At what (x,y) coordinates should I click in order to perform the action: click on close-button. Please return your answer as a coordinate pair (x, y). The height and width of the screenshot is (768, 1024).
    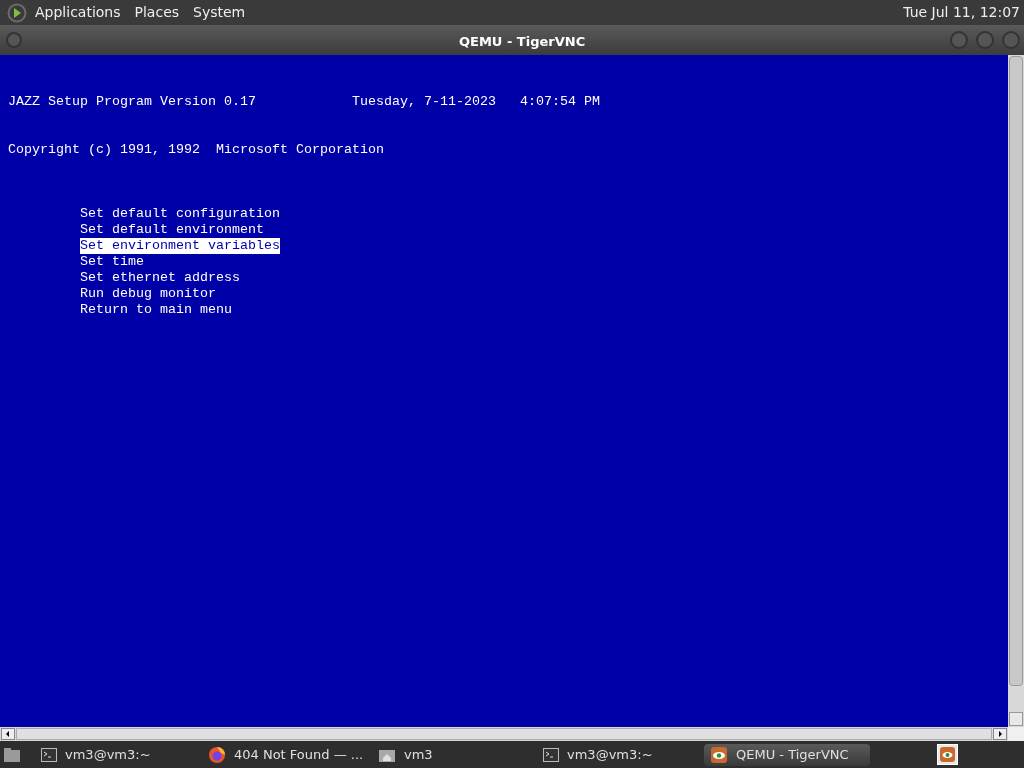
    Looking at the image, I should click on (1011, 40).